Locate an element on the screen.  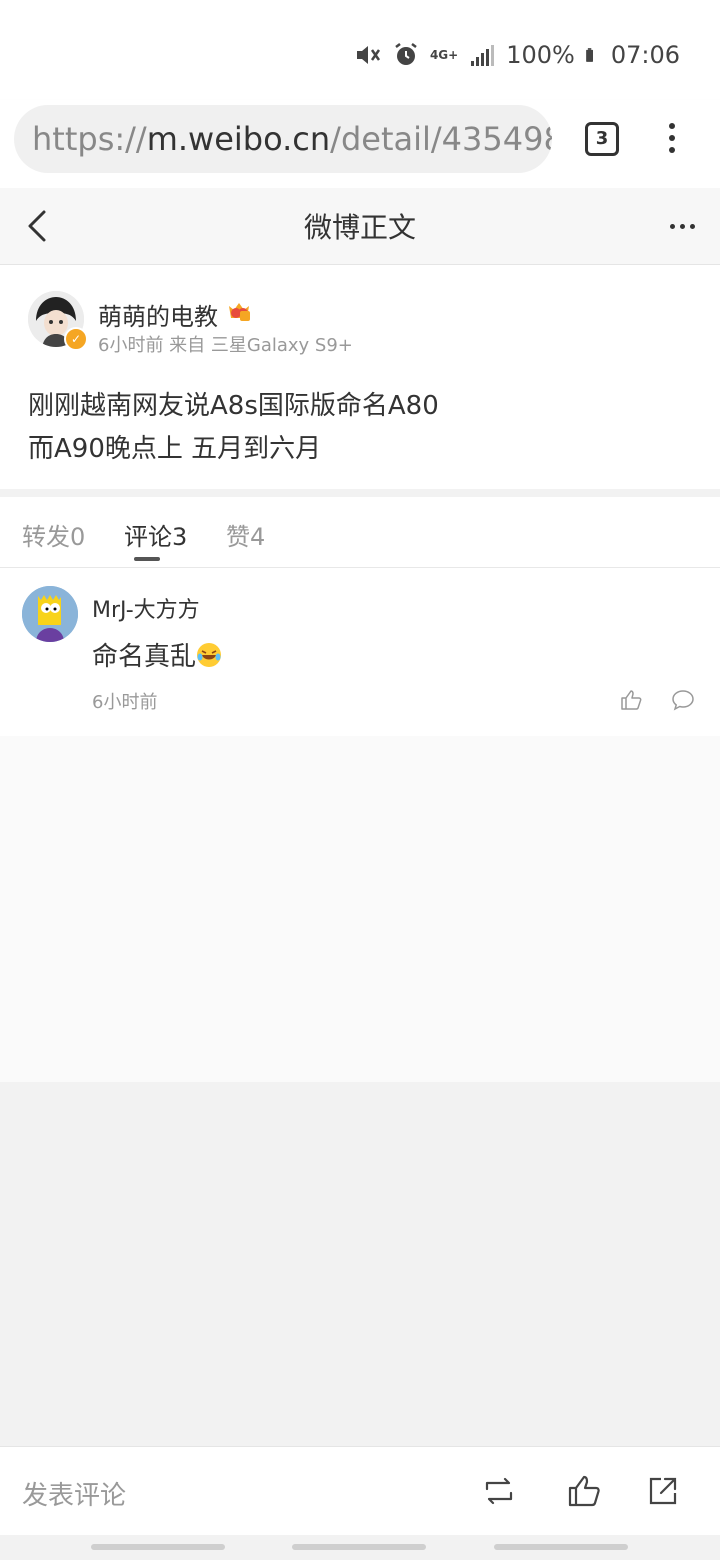
network-type: 4G+ is located at coordinates (444, 55).